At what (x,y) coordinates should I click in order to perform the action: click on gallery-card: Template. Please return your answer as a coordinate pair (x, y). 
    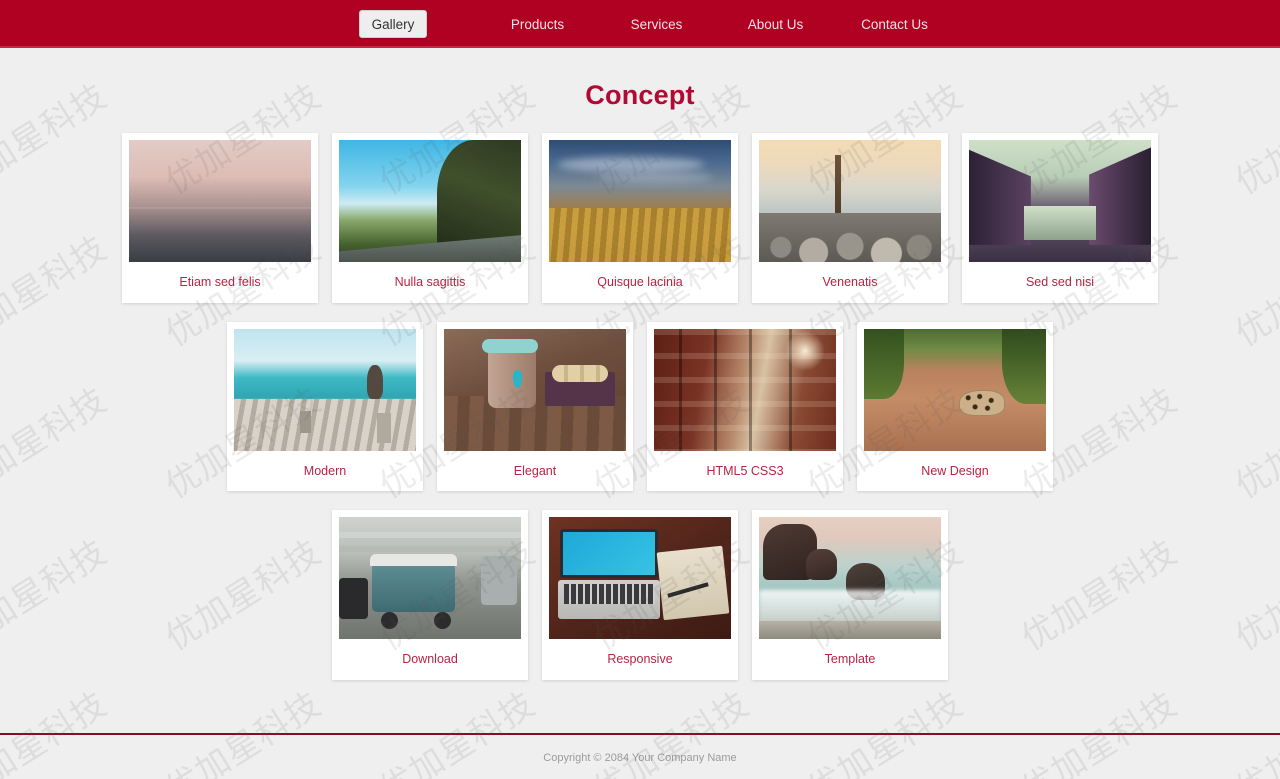
    Looking at the image, I should click on (850, 595).